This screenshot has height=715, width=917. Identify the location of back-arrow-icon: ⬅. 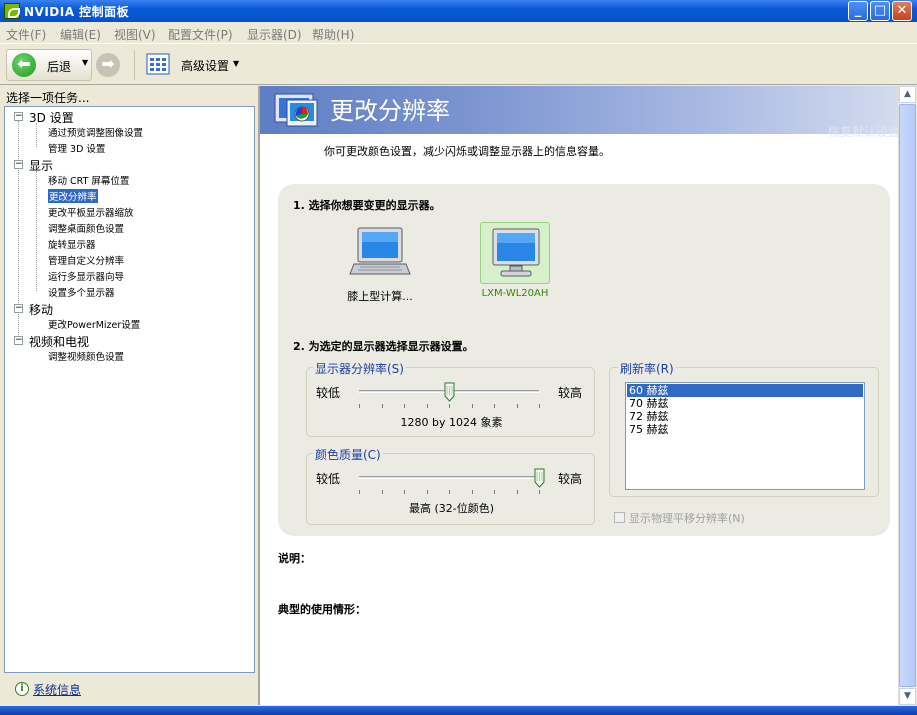
(24, 65).